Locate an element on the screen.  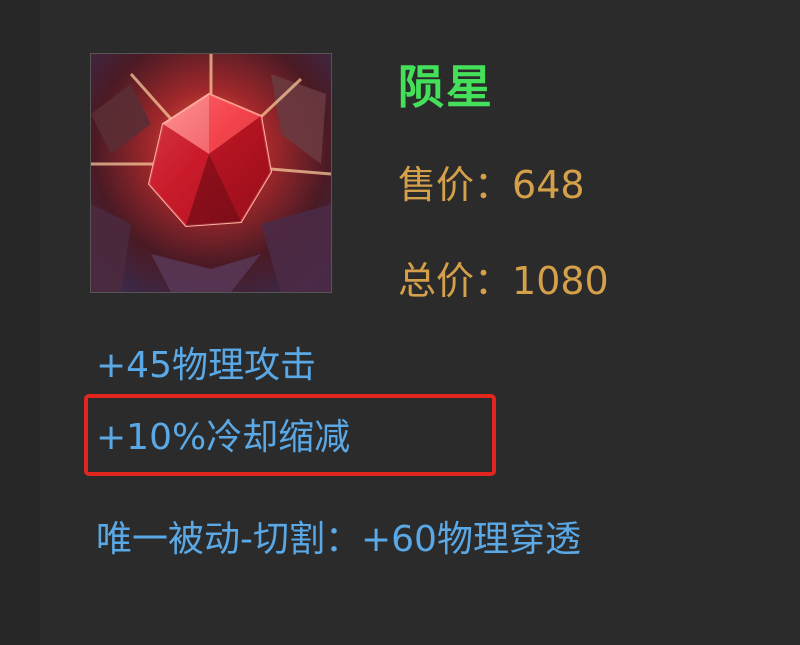
item-name: 陨星 is located at coordinates (446, 87).